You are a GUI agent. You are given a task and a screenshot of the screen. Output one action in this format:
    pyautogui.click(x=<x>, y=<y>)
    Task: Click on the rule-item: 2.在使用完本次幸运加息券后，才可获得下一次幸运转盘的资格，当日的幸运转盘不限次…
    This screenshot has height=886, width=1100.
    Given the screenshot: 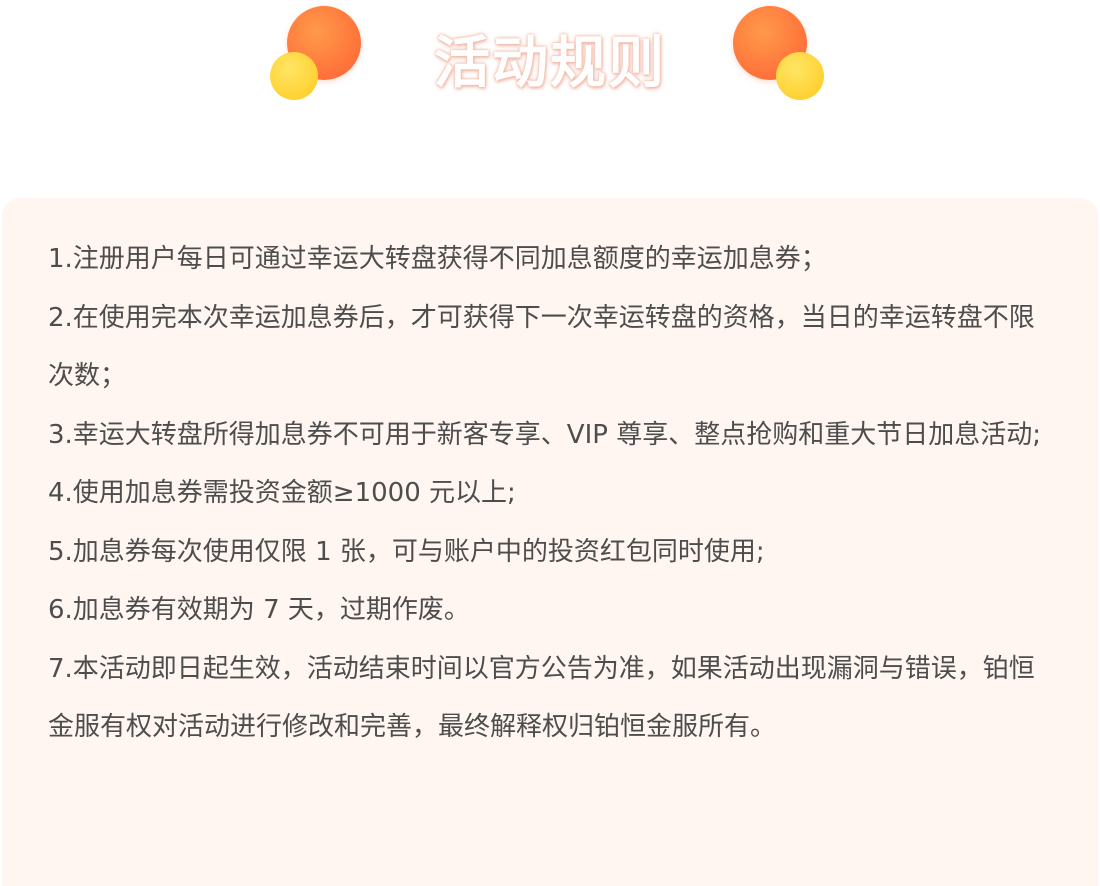 What is the action you would take?
    pyautogui.click(x=541, y=347)
    